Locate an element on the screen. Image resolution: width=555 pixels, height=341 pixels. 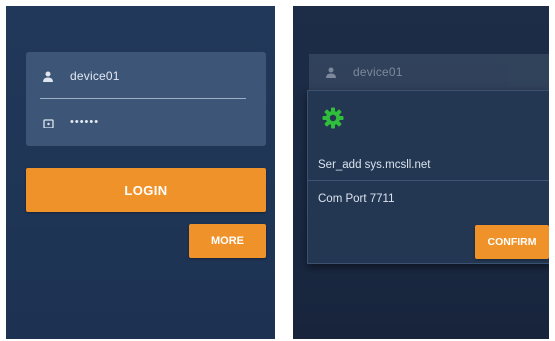
server-address-field: Ser_add sys.mcsll.net is located at coordinates (374, 165).